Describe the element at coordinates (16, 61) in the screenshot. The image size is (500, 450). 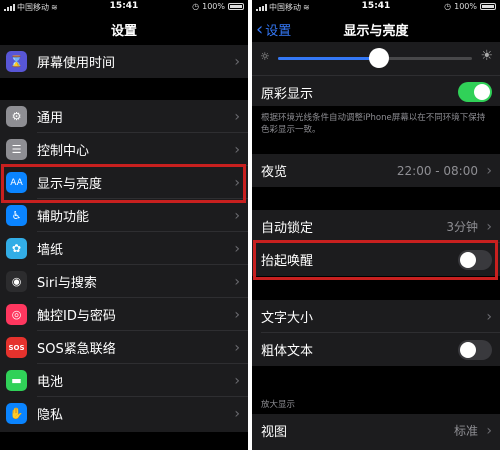
I see `hourglass-icon: ⌛` at that location.